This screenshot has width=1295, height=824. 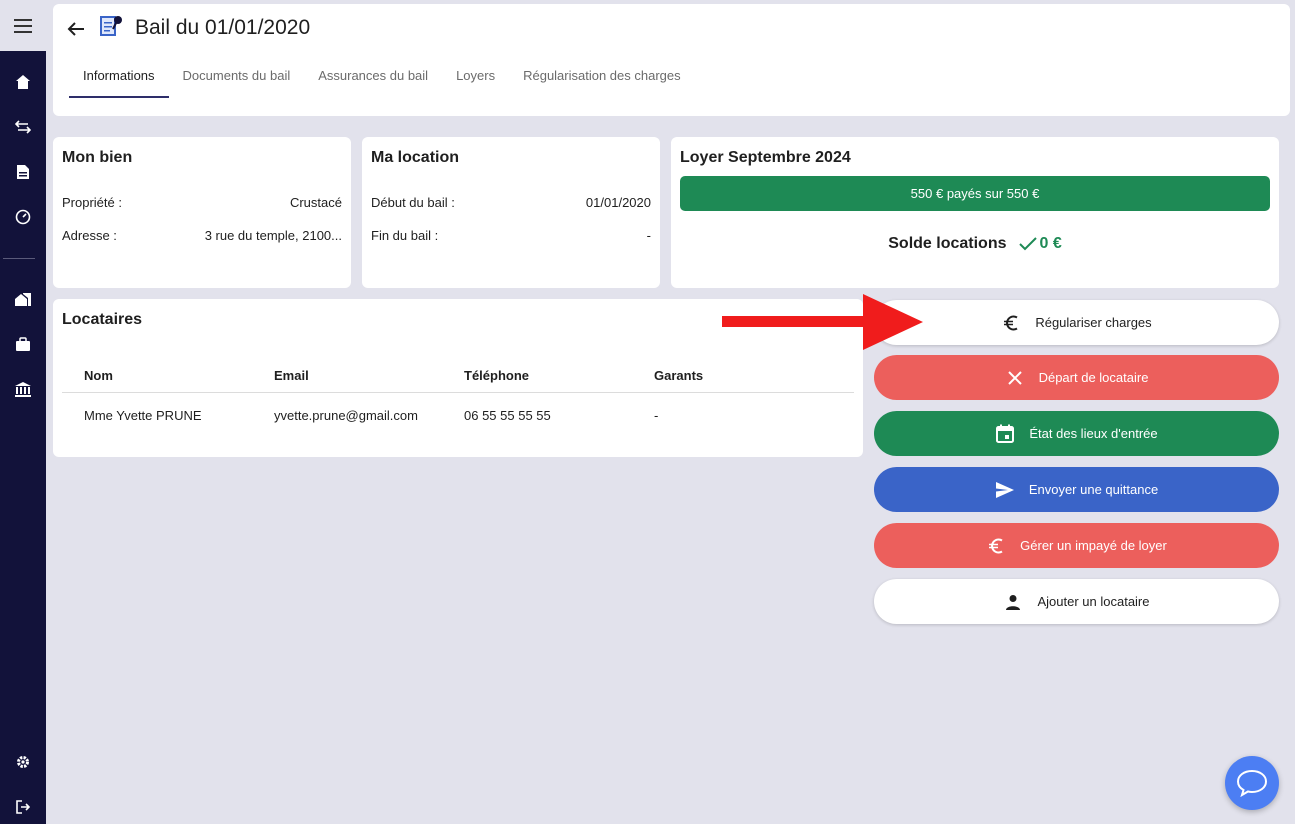 What do you see at coordinates (507, 415) in the screenshot?
I see `cell-telephone: 06 55 55 55 55` at bounding box center [507, 415].